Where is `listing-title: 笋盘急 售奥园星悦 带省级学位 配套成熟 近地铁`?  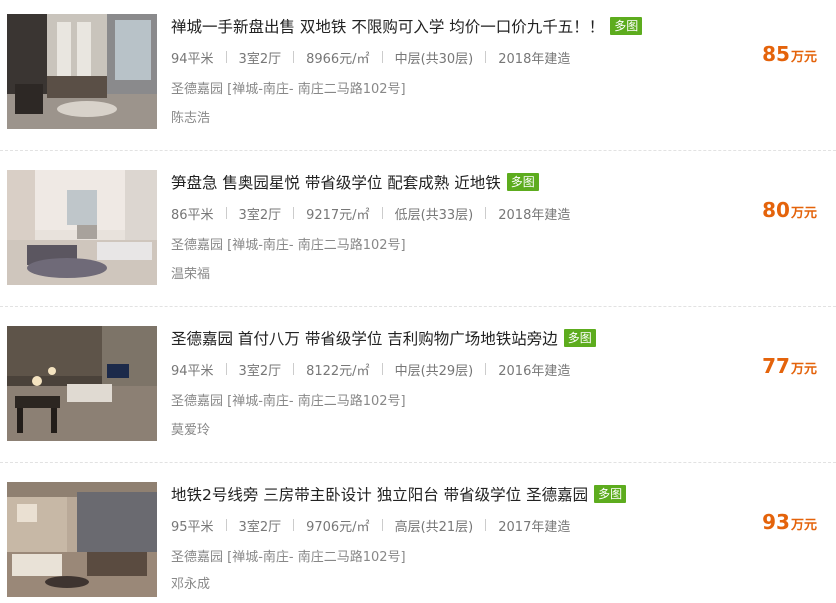
listing-title: 笋盘急 售奥园星悦 带省级学位 配套成熟 近地铁 is located at coordinates (336, 182).